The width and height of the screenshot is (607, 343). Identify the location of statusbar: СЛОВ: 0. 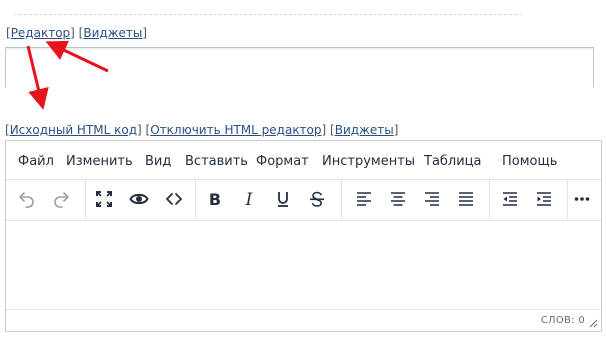
(303, 320).